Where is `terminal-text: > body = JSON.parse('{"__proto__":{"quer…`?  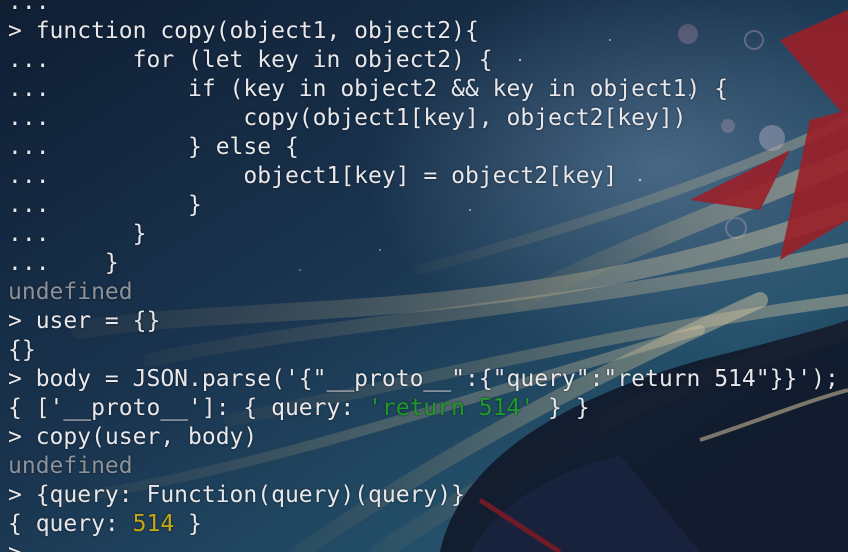 terminal-text: > body = JSON.parse('{"__proto__":{"quer… is located at coordinates (423, 379).